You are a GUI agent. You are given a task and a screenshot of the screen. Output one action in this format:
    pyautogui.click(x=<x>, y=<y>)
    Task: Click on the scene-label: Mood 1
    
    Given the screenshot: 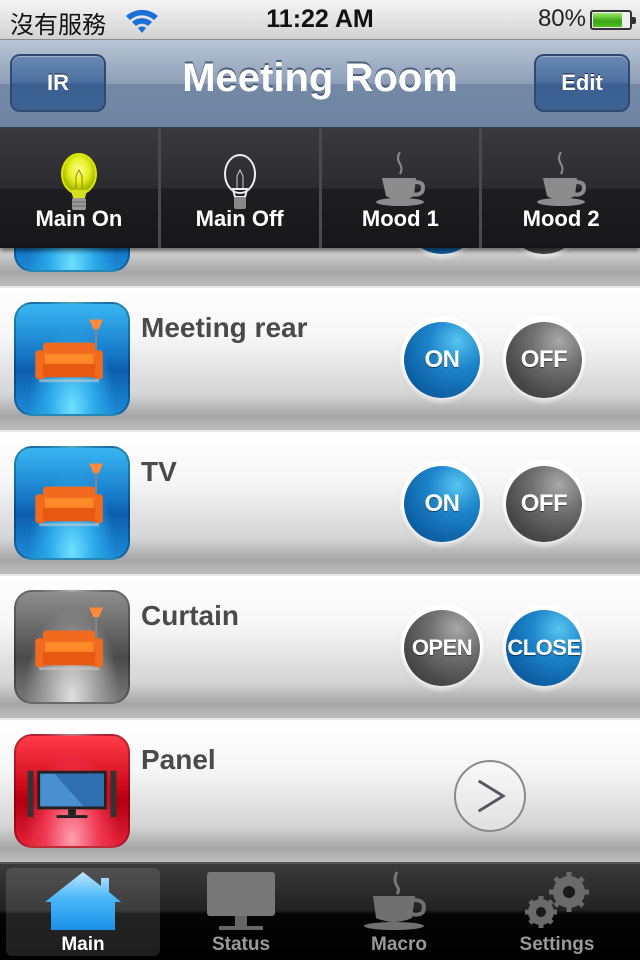 What is the action you would take?
    pyautogui.click(x=400, y=218)
    